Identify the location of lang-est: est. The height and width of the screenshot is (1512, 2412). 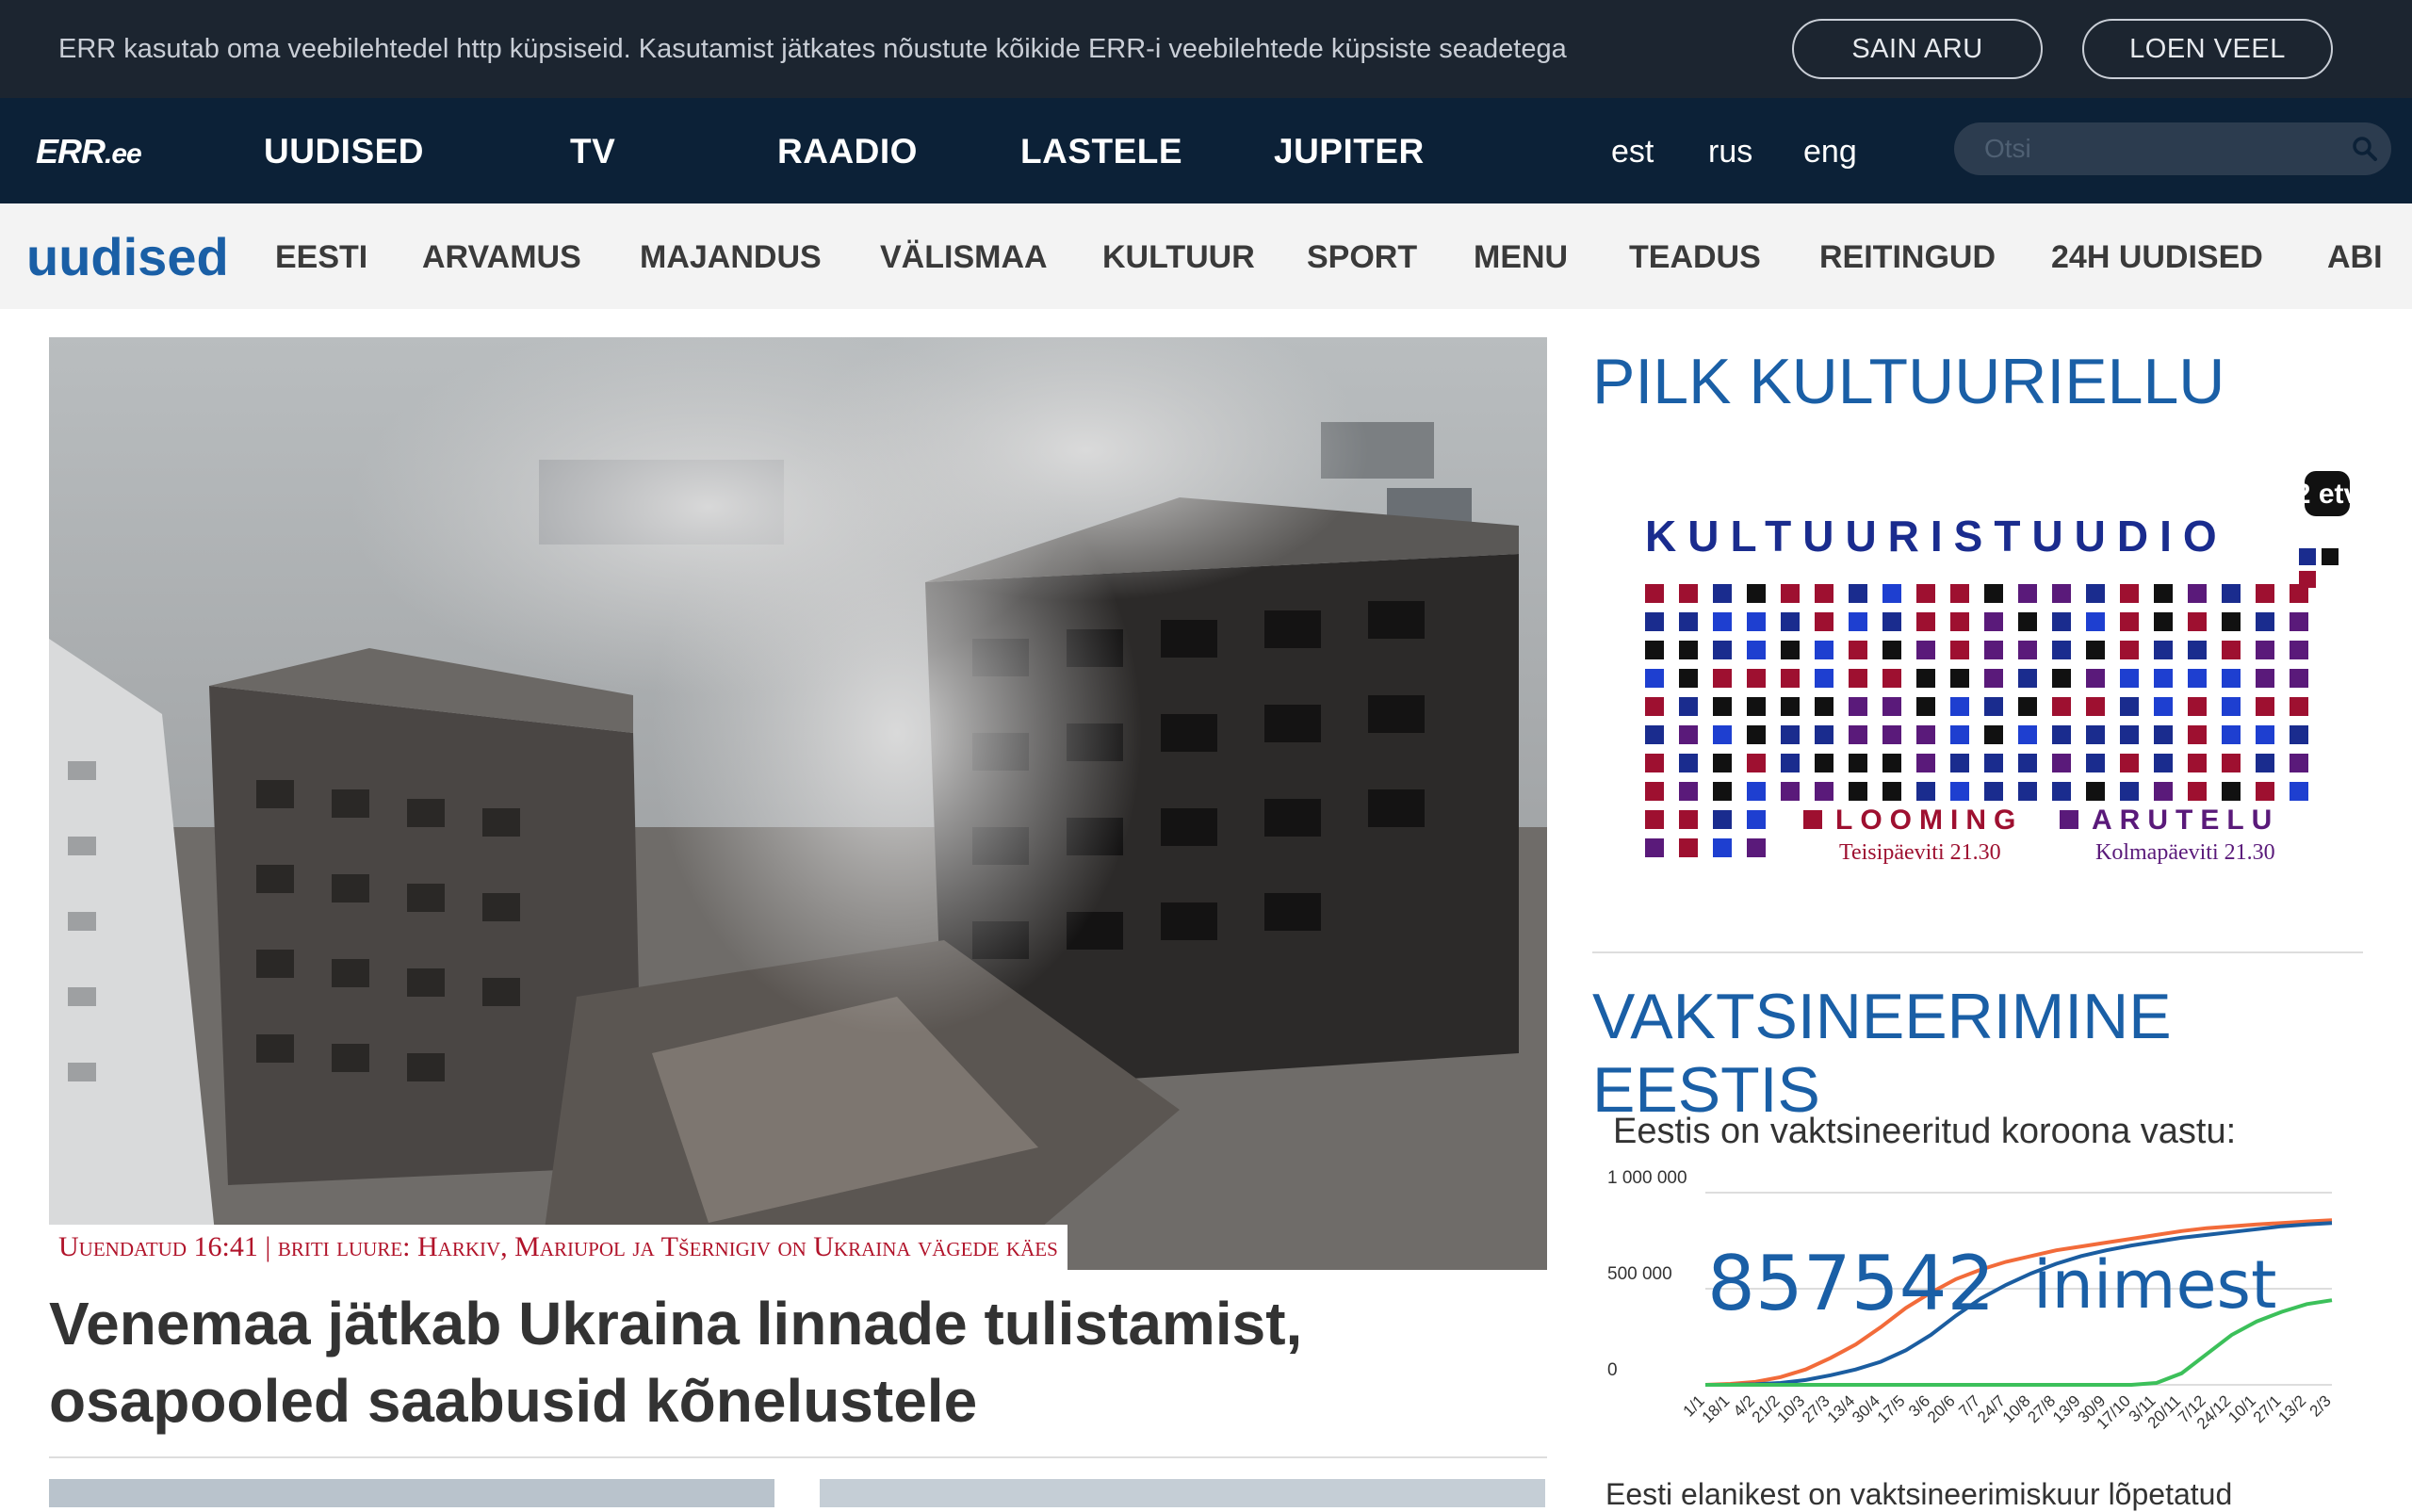
(1632, 152).